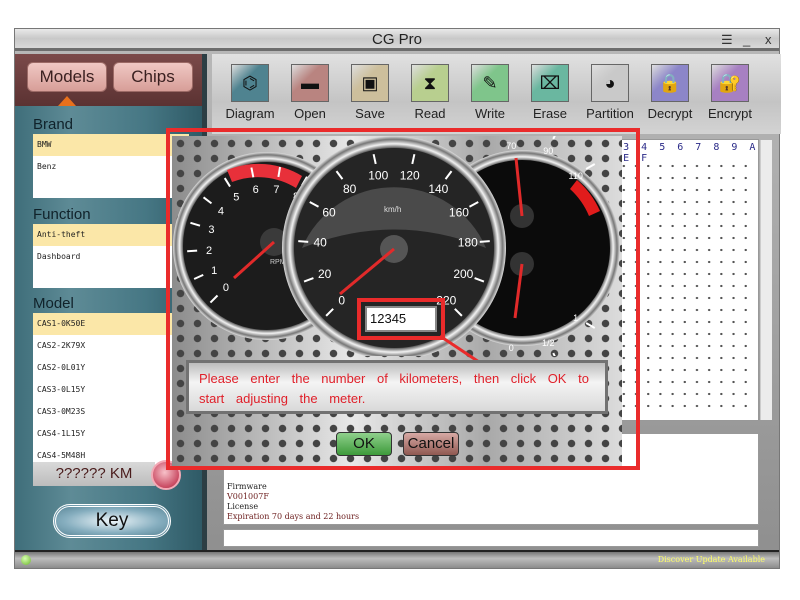  What do you see at coordinates (325, 274) in the screenshot?
I see `gauge-tick-label: 20` at bounding box center [325, 274].